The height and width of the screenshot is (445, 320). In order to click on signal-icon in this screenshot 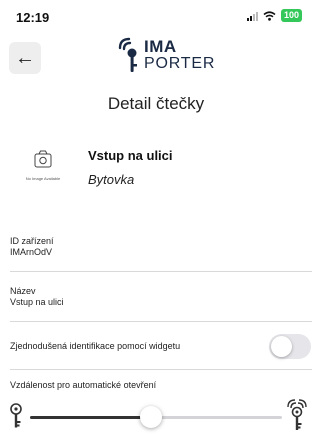, I will do `click(252, 16)`.